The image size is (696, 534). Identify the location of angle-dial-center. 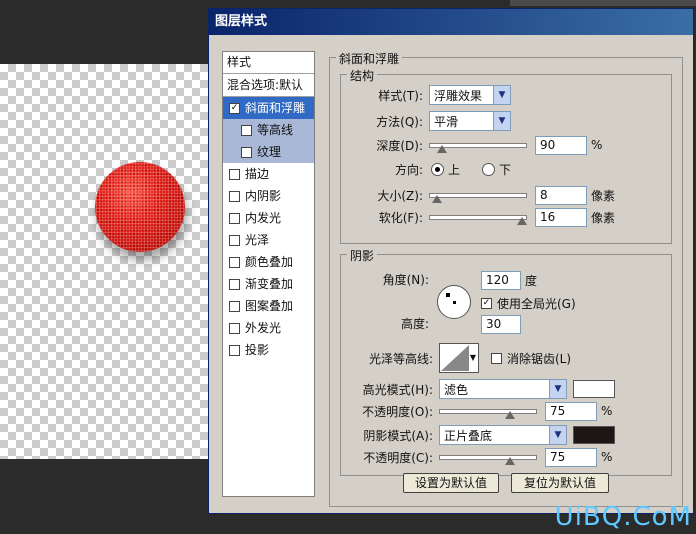
(454, 302).